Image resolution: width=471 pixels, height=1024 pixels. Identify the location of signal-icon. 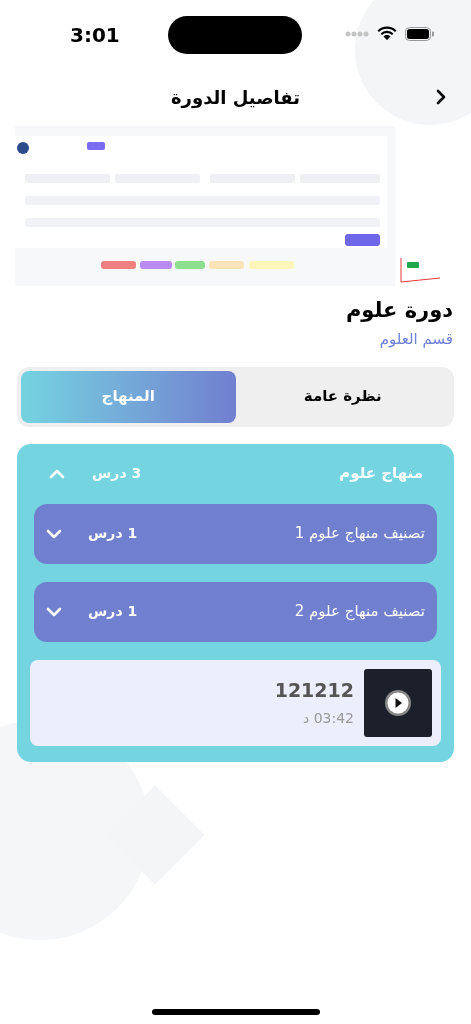
(357, 33).